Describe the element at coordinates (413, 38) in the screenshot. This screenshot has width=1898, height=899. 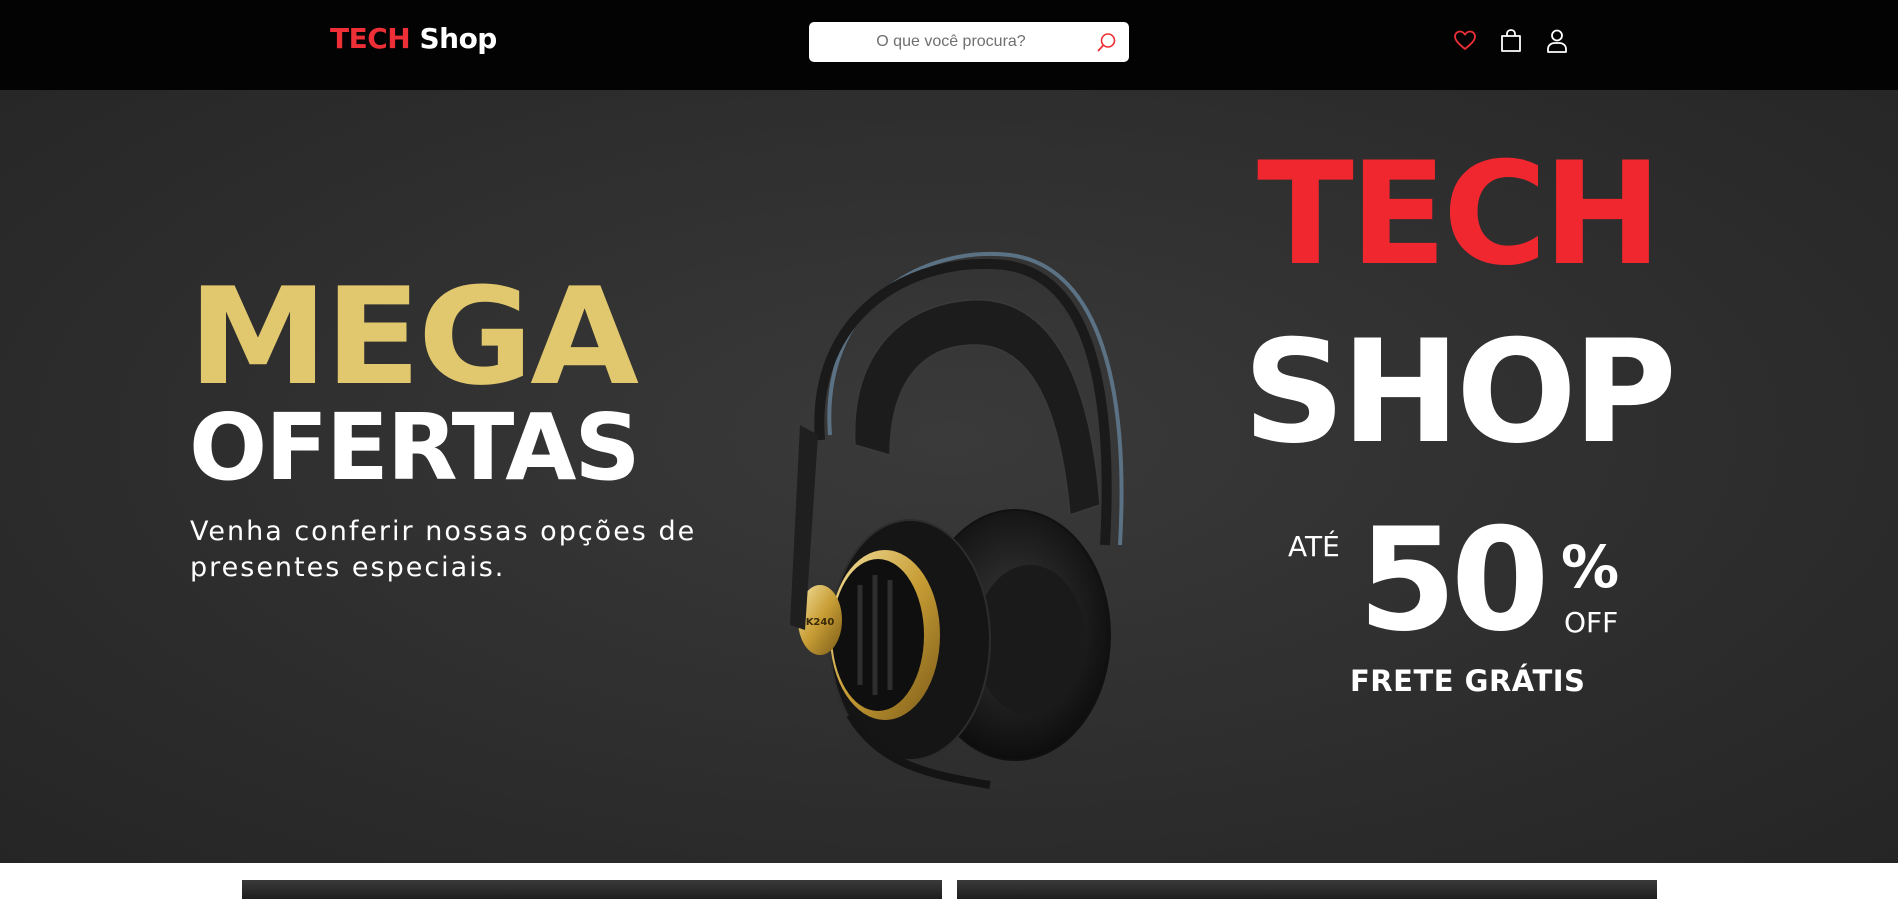
I see `site-logo: TECH Shop` at that location.